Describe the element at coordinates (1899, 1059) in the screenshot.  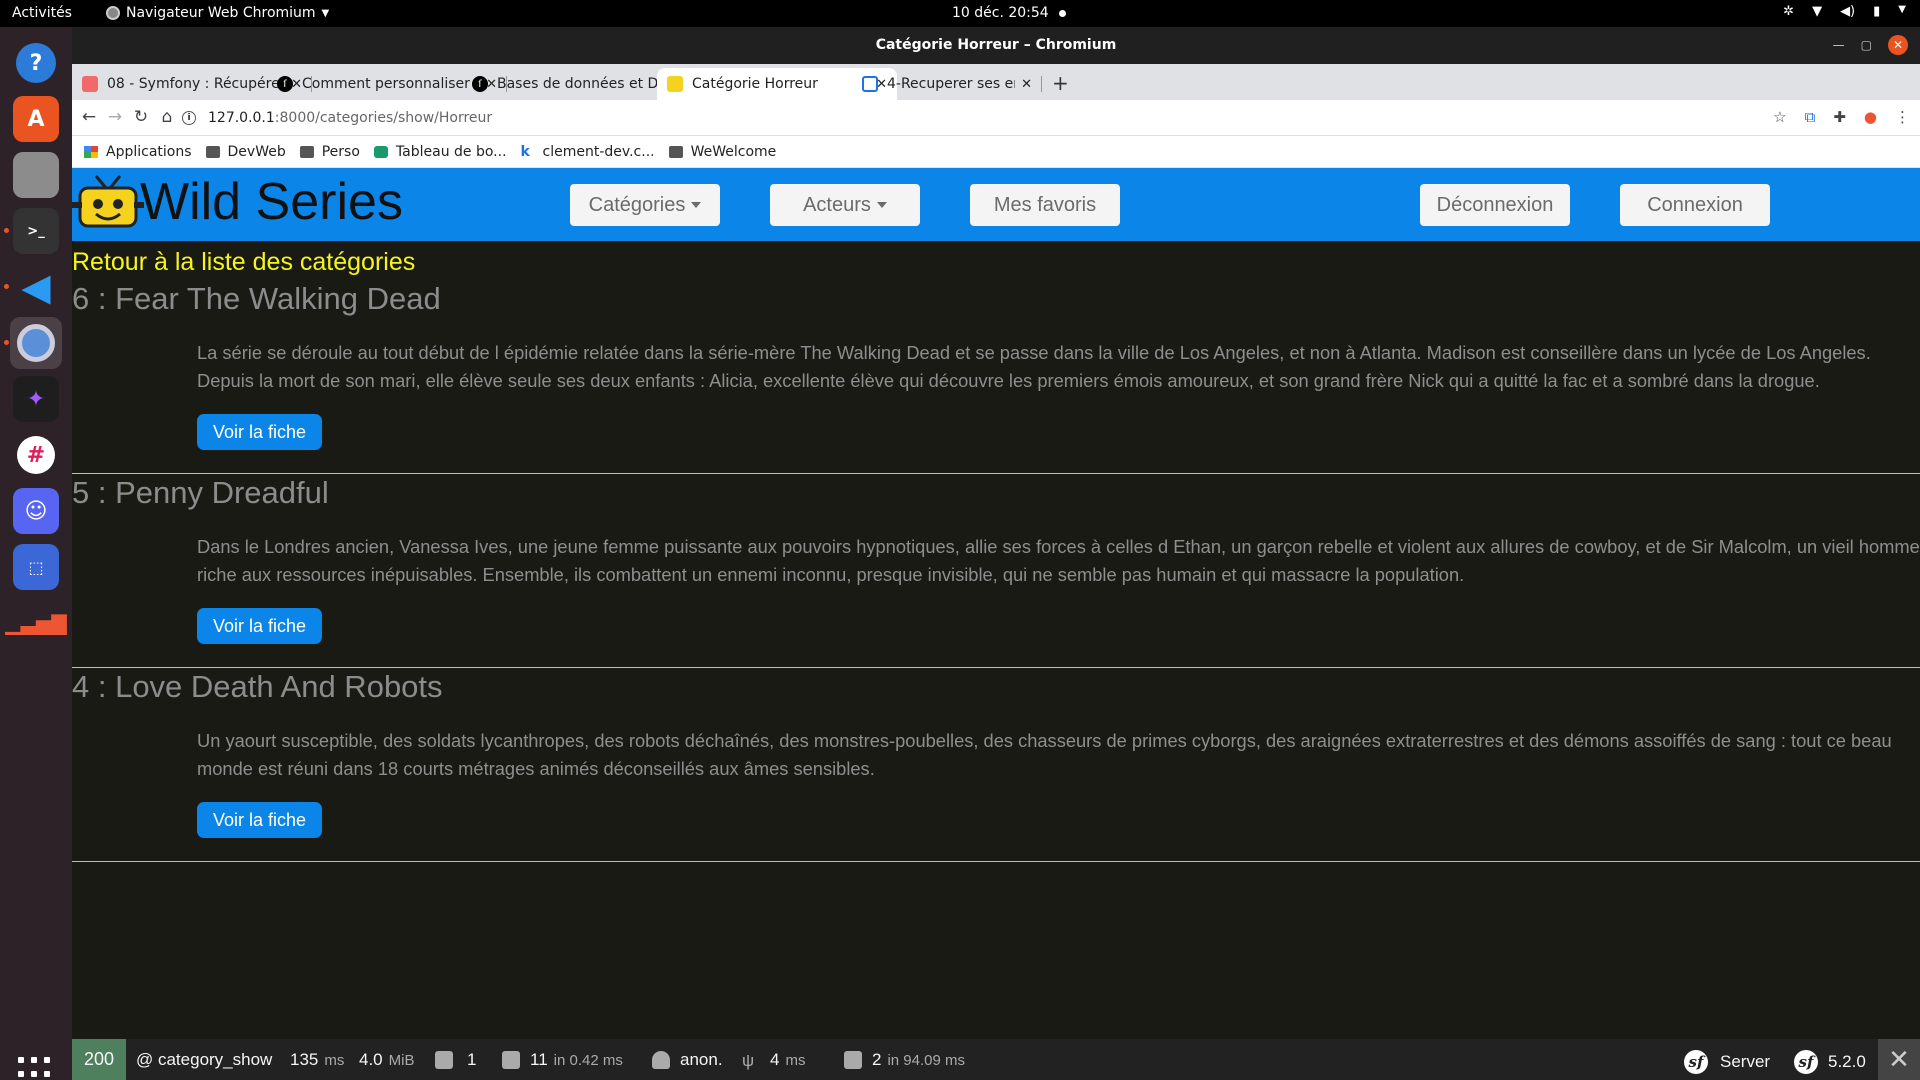
I see `close-toolbar-icon: ✕` at that location.